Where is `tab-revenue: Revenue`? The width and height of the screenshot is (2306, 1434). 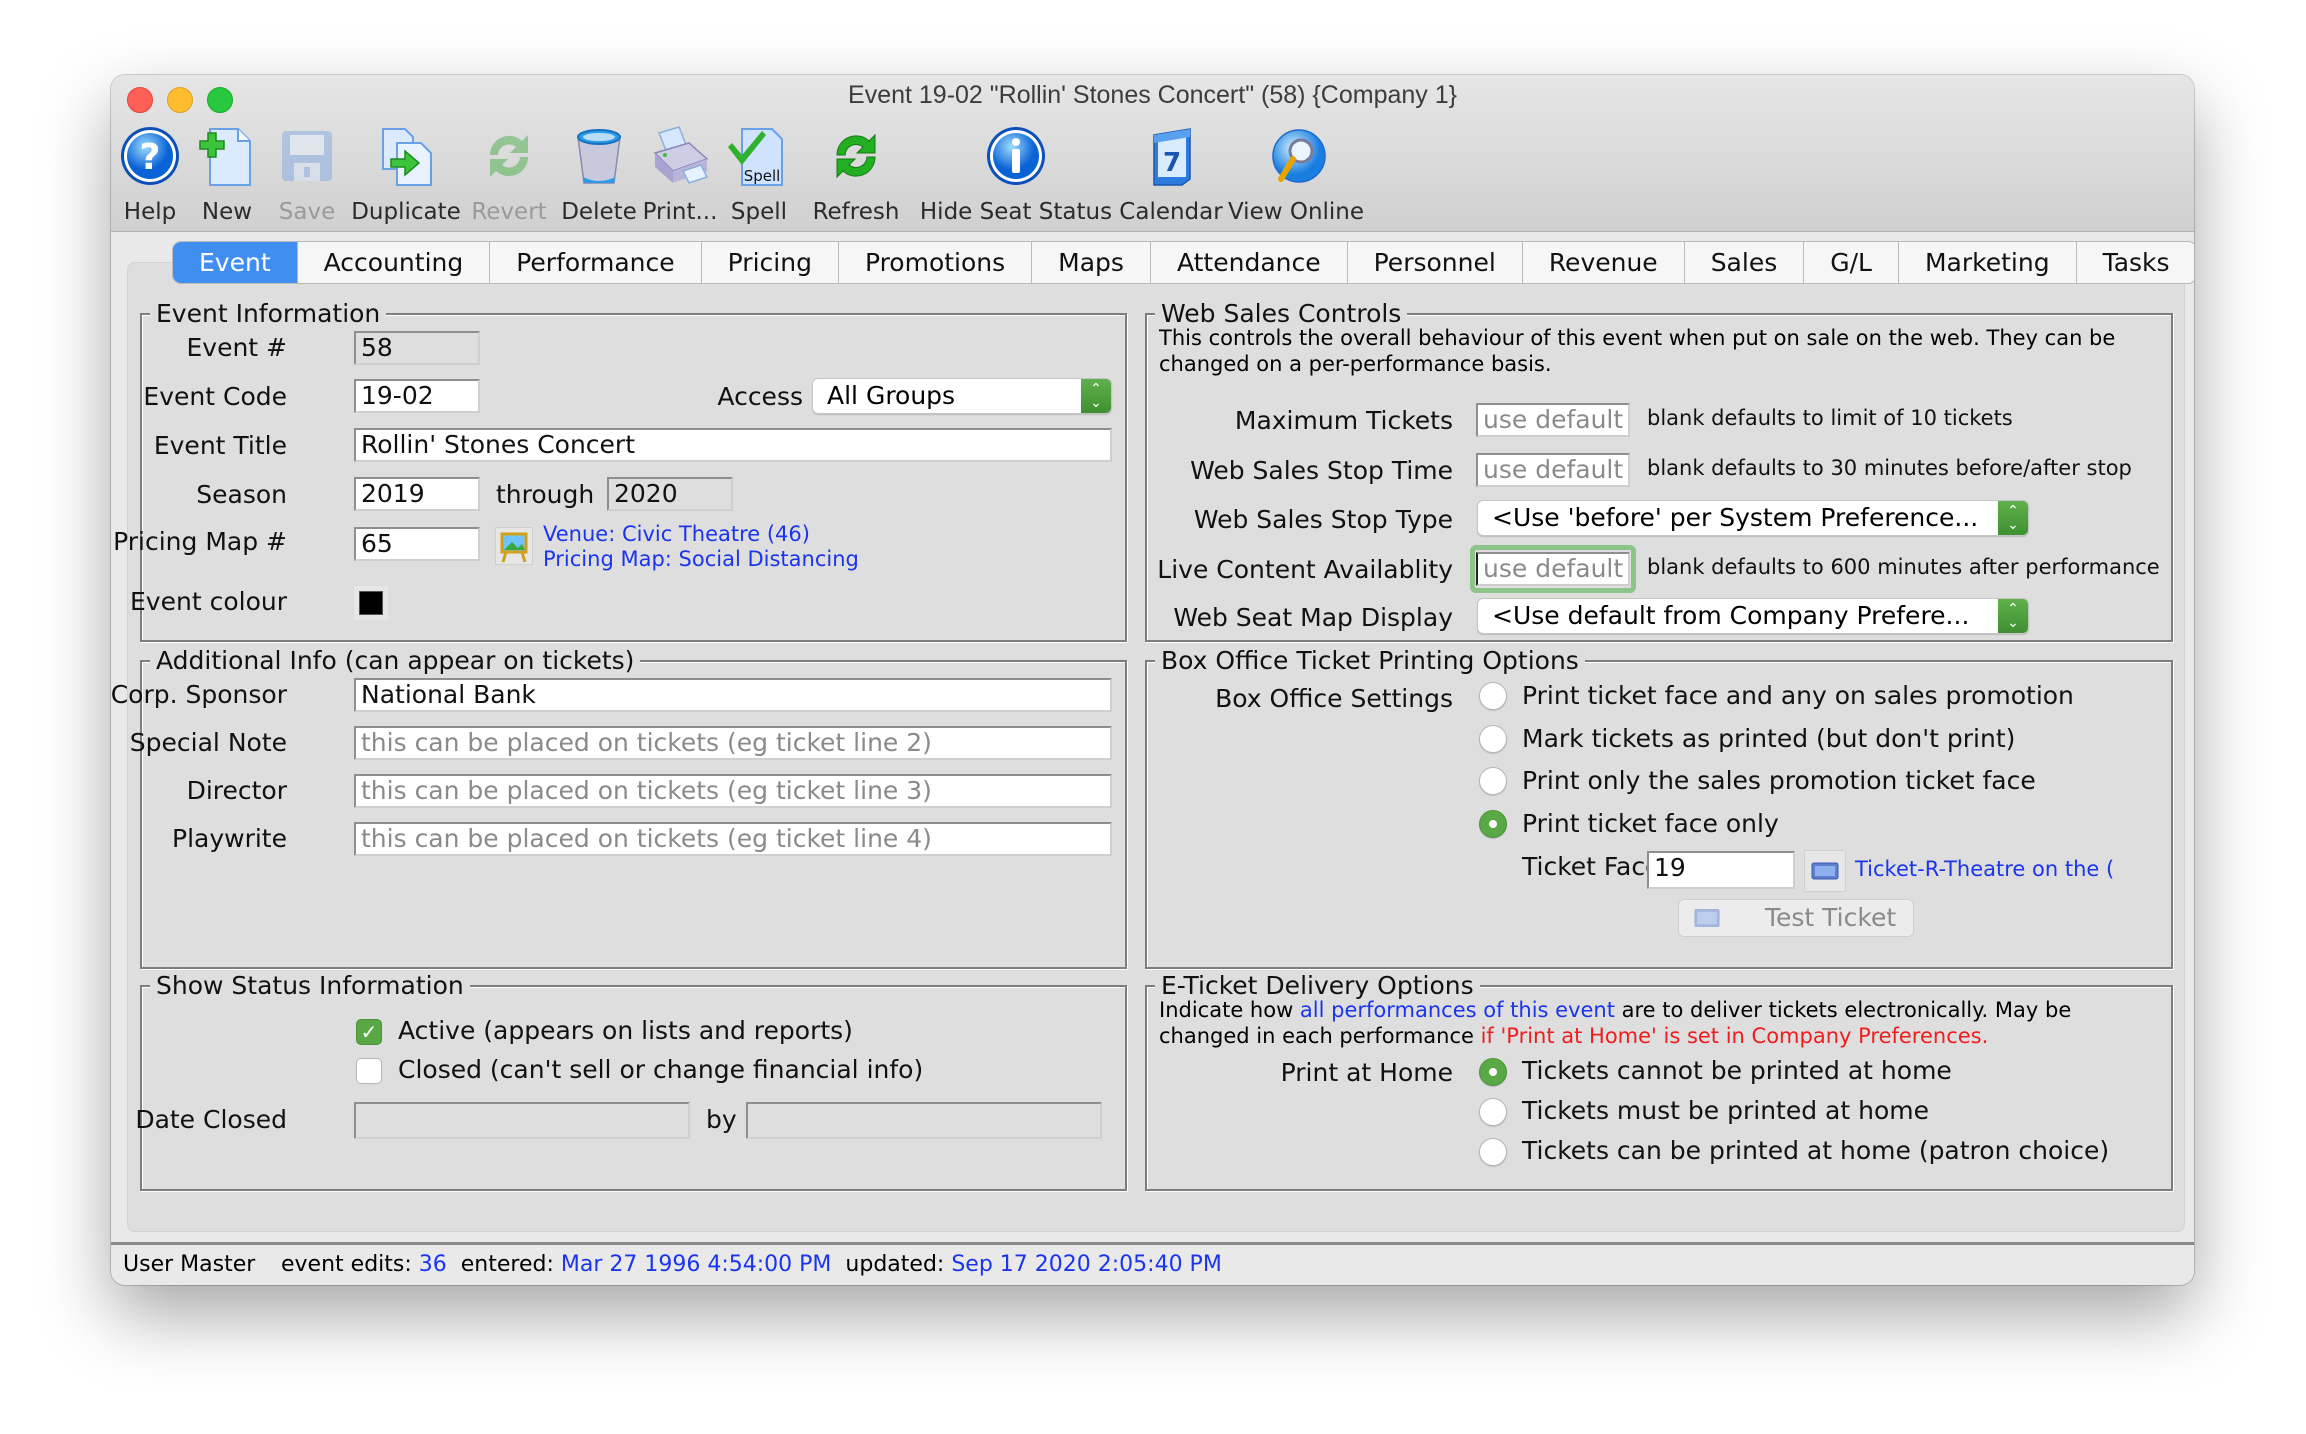 tab-revenue: Revenue is located at coordinates (1602, 262).